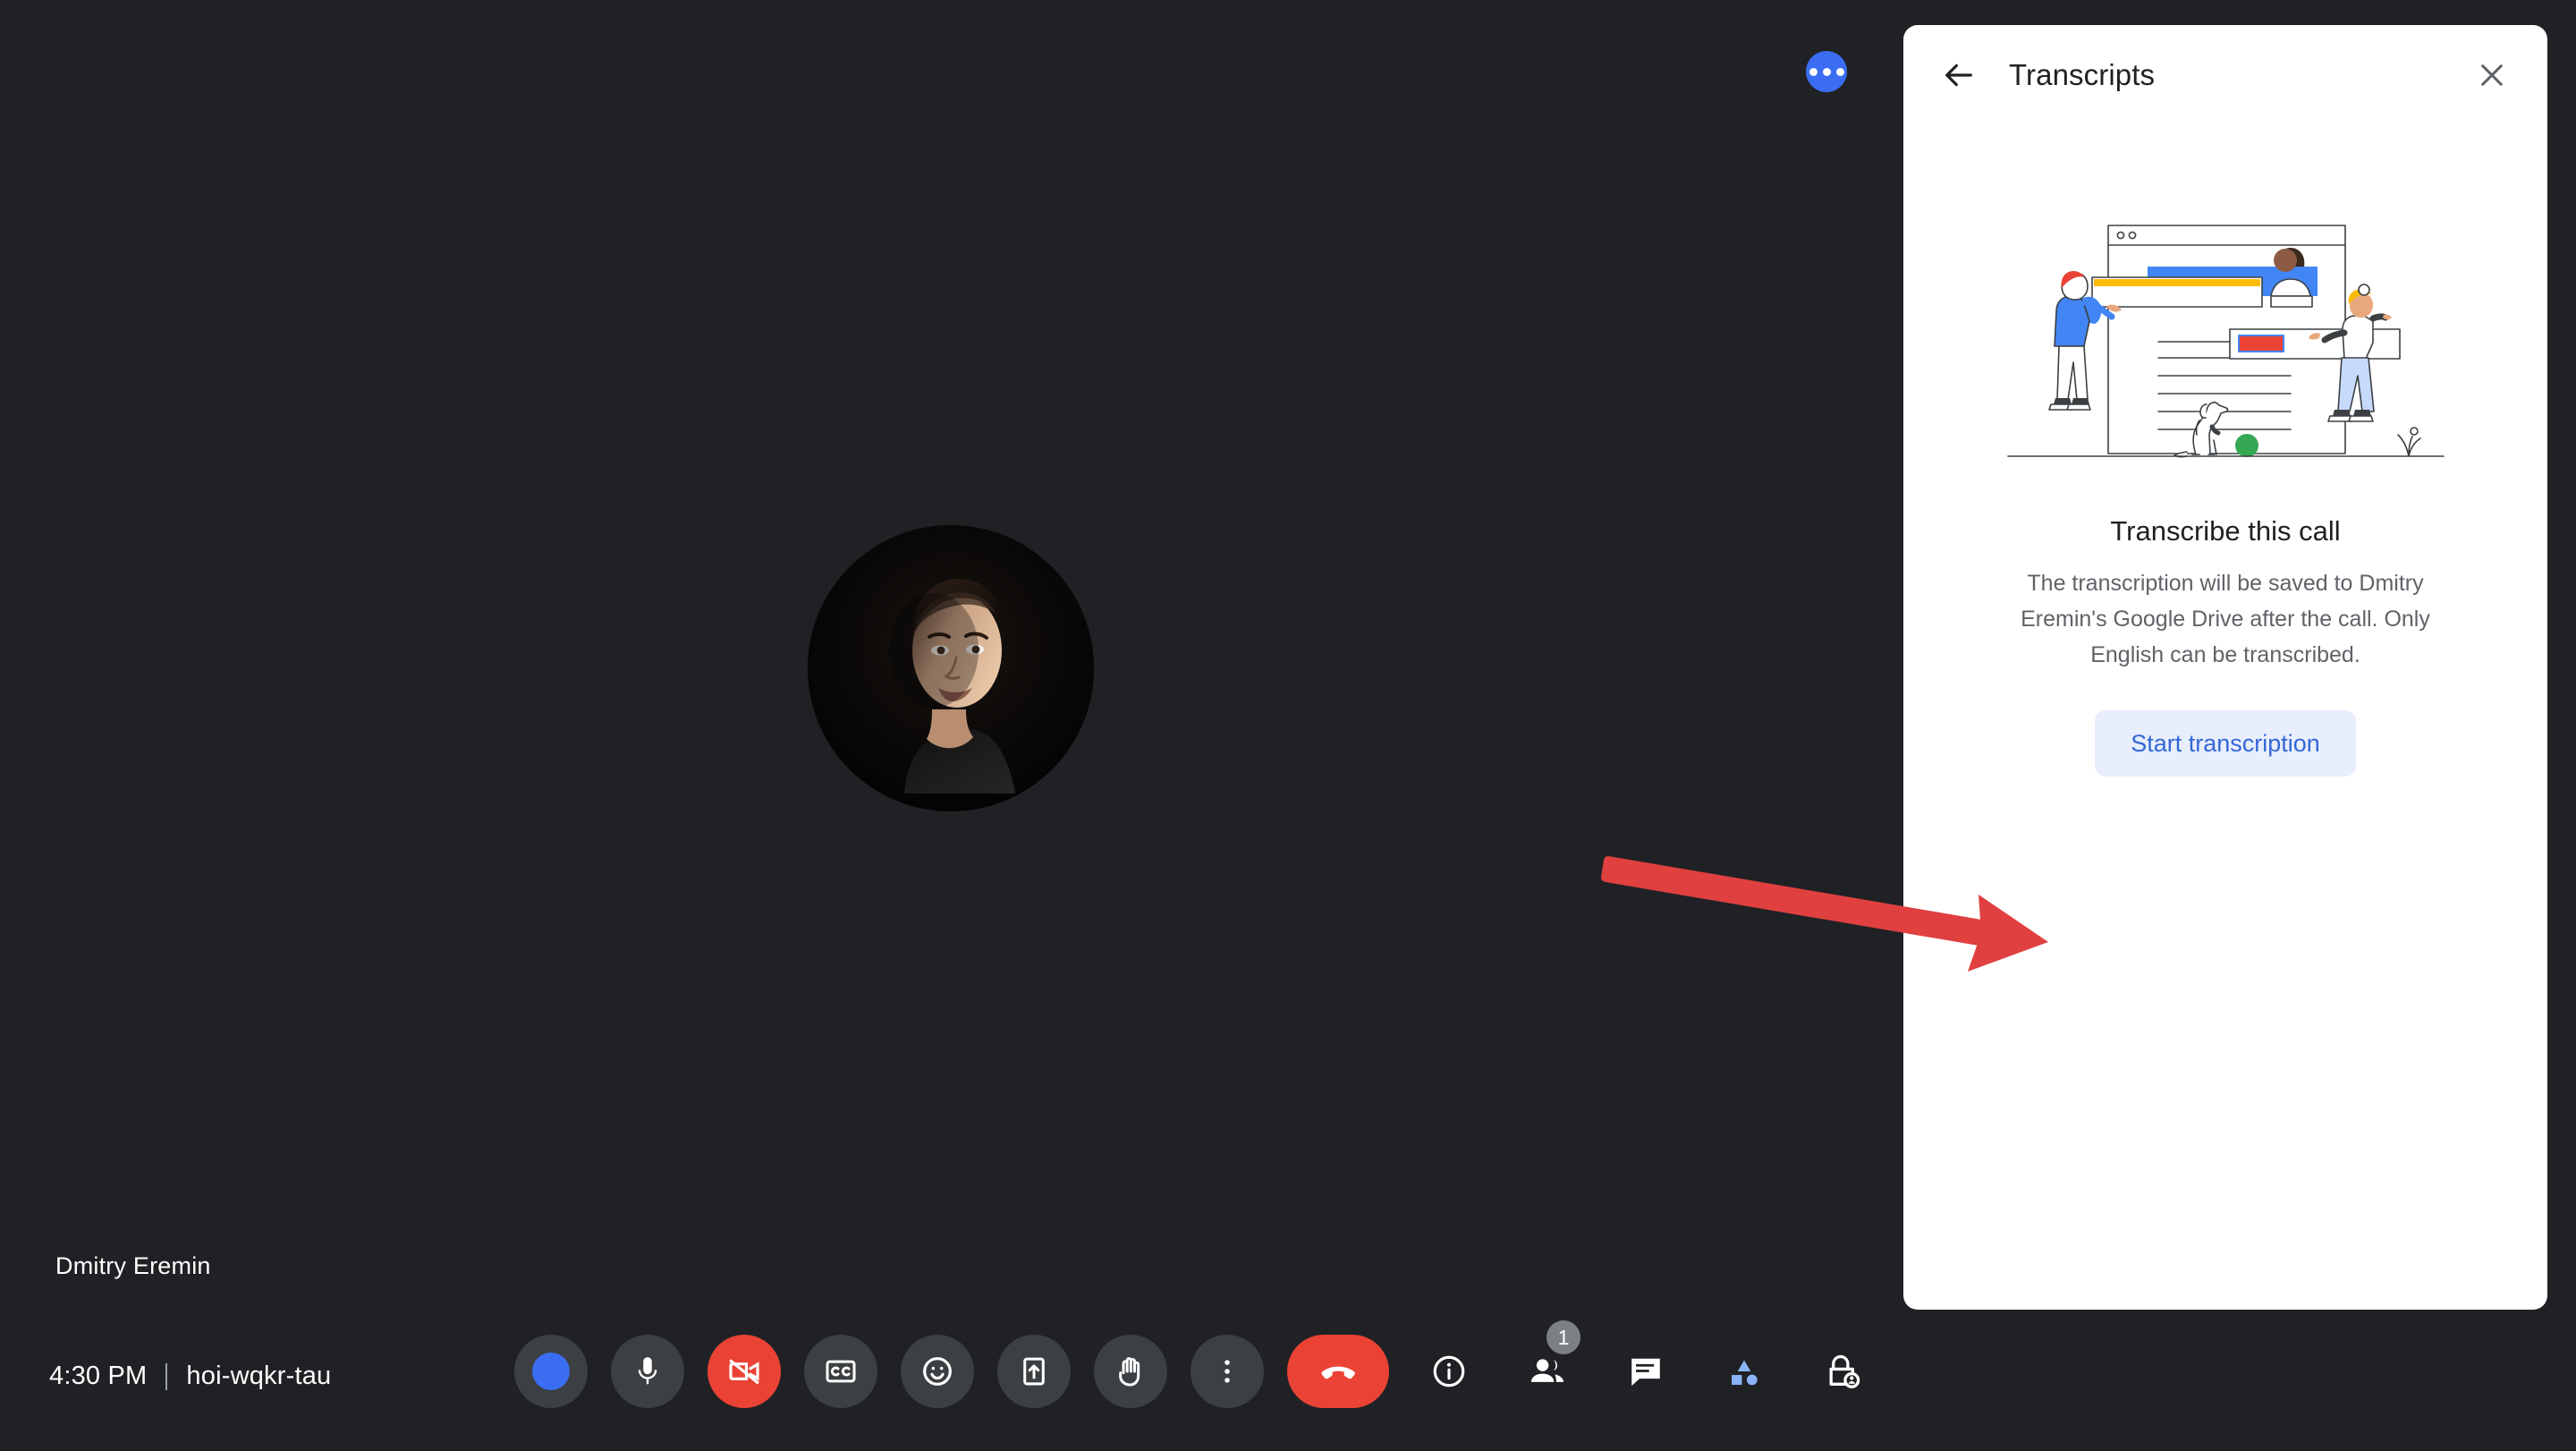 This screenshot has height=1451, width=2576. What do you see at coordinates (2225, 531) in the screenshot?
I see `empty-state-title: Transcribe this call` at bounding box center [2225, 531].